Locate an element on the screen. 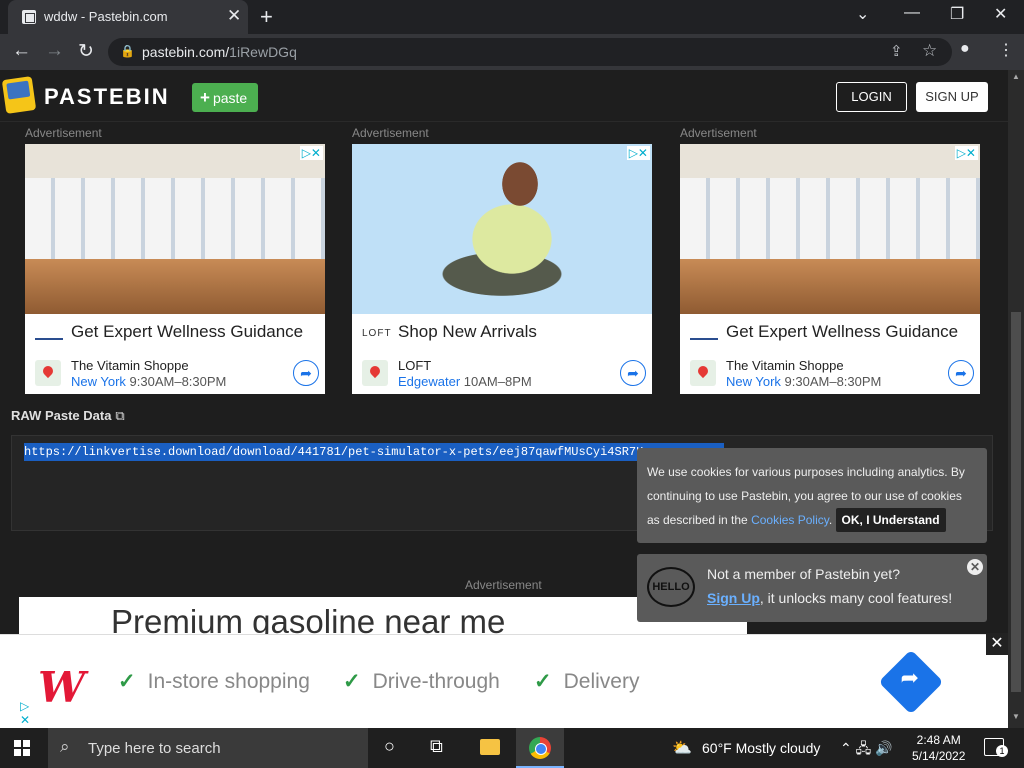  signup-button: SIGN UP is located at coordinates (952, 97).